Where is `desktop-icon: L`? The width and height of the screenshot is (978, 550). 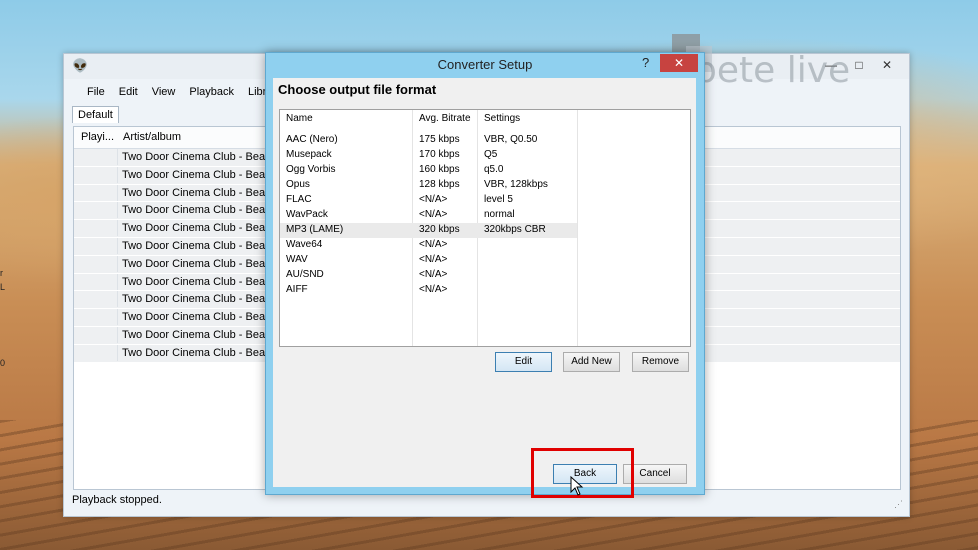 desktop-icon: L is located at coordinates (4, 287).